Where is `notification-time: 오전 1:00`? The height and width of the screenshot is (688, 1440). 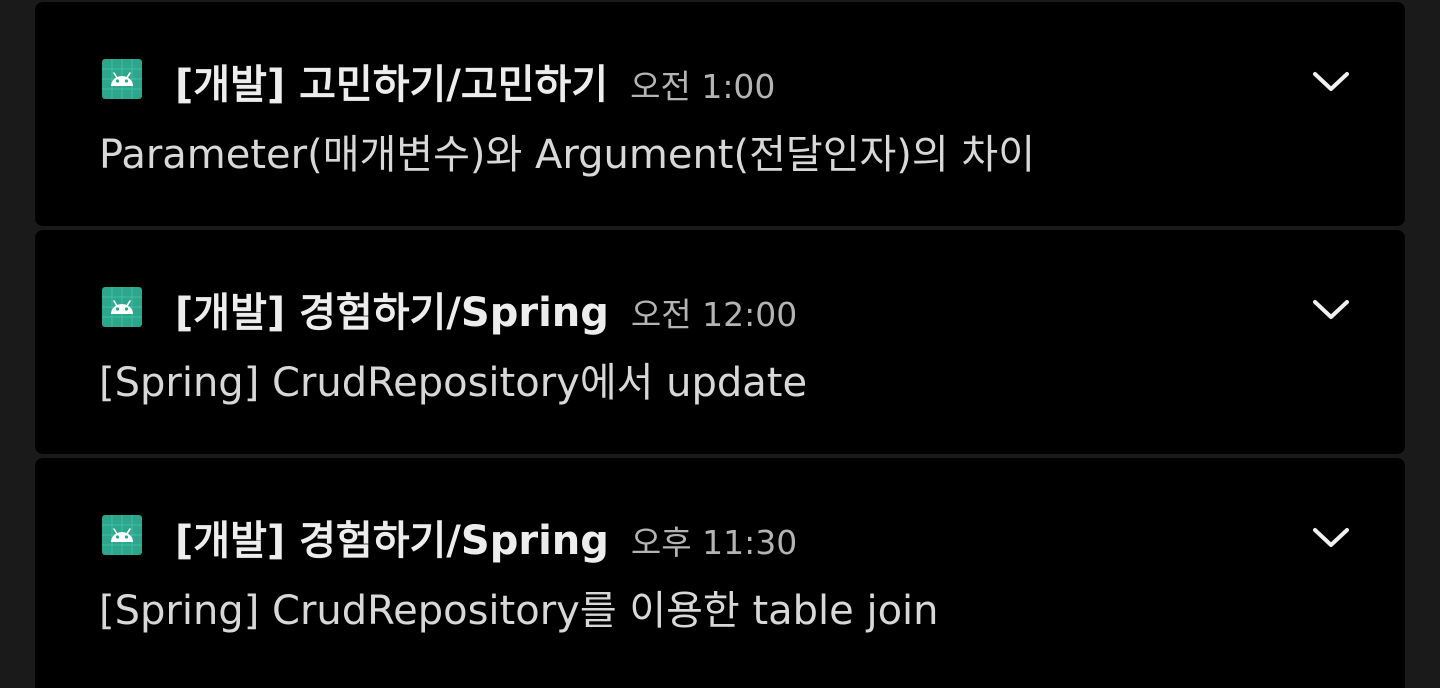
notification-time: 오전 1:00 is located at coordinates (703, 86).